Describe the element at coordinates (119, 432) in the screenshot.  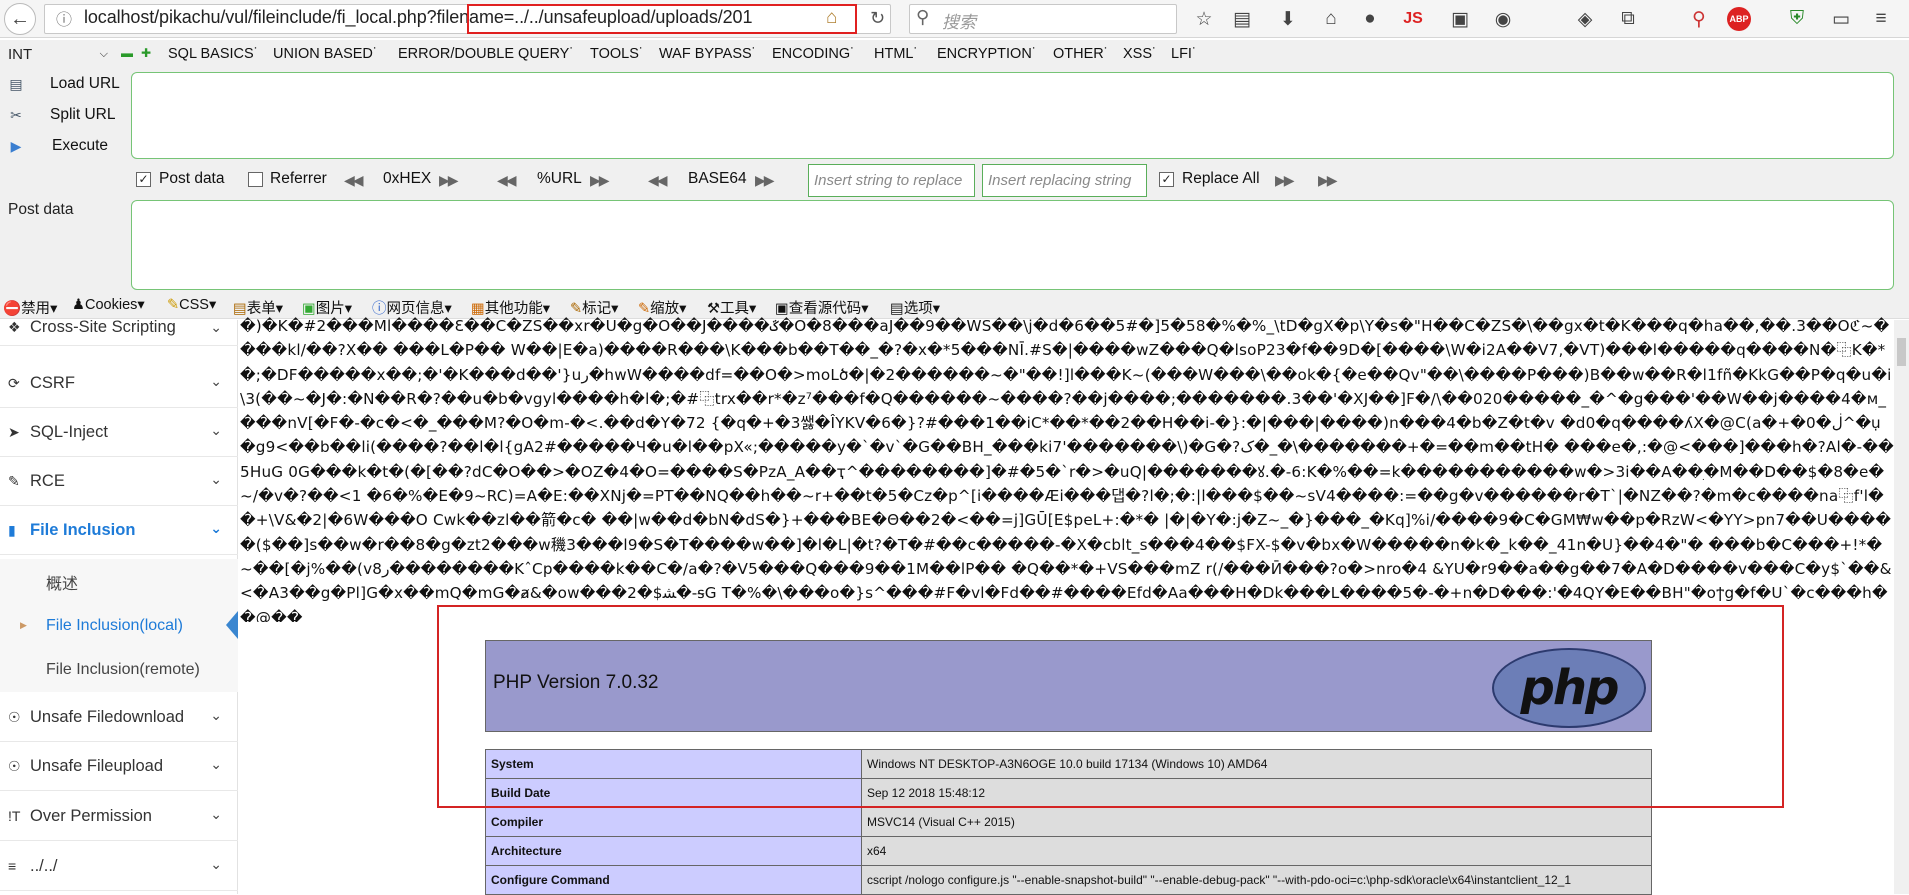
I see `sidebar-item-sql-inject: ➤ SQL-Inject ⌄` at that location.